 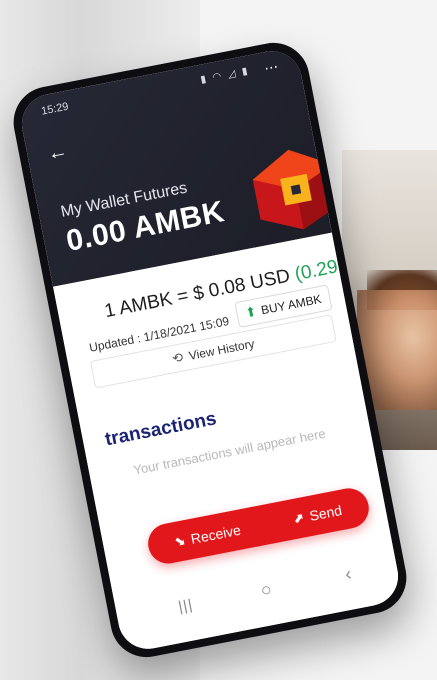 What do you see at coordinates (55, 109) in the screenshot?
I see `status-time: 15:29` at bounding box center [55, 109].